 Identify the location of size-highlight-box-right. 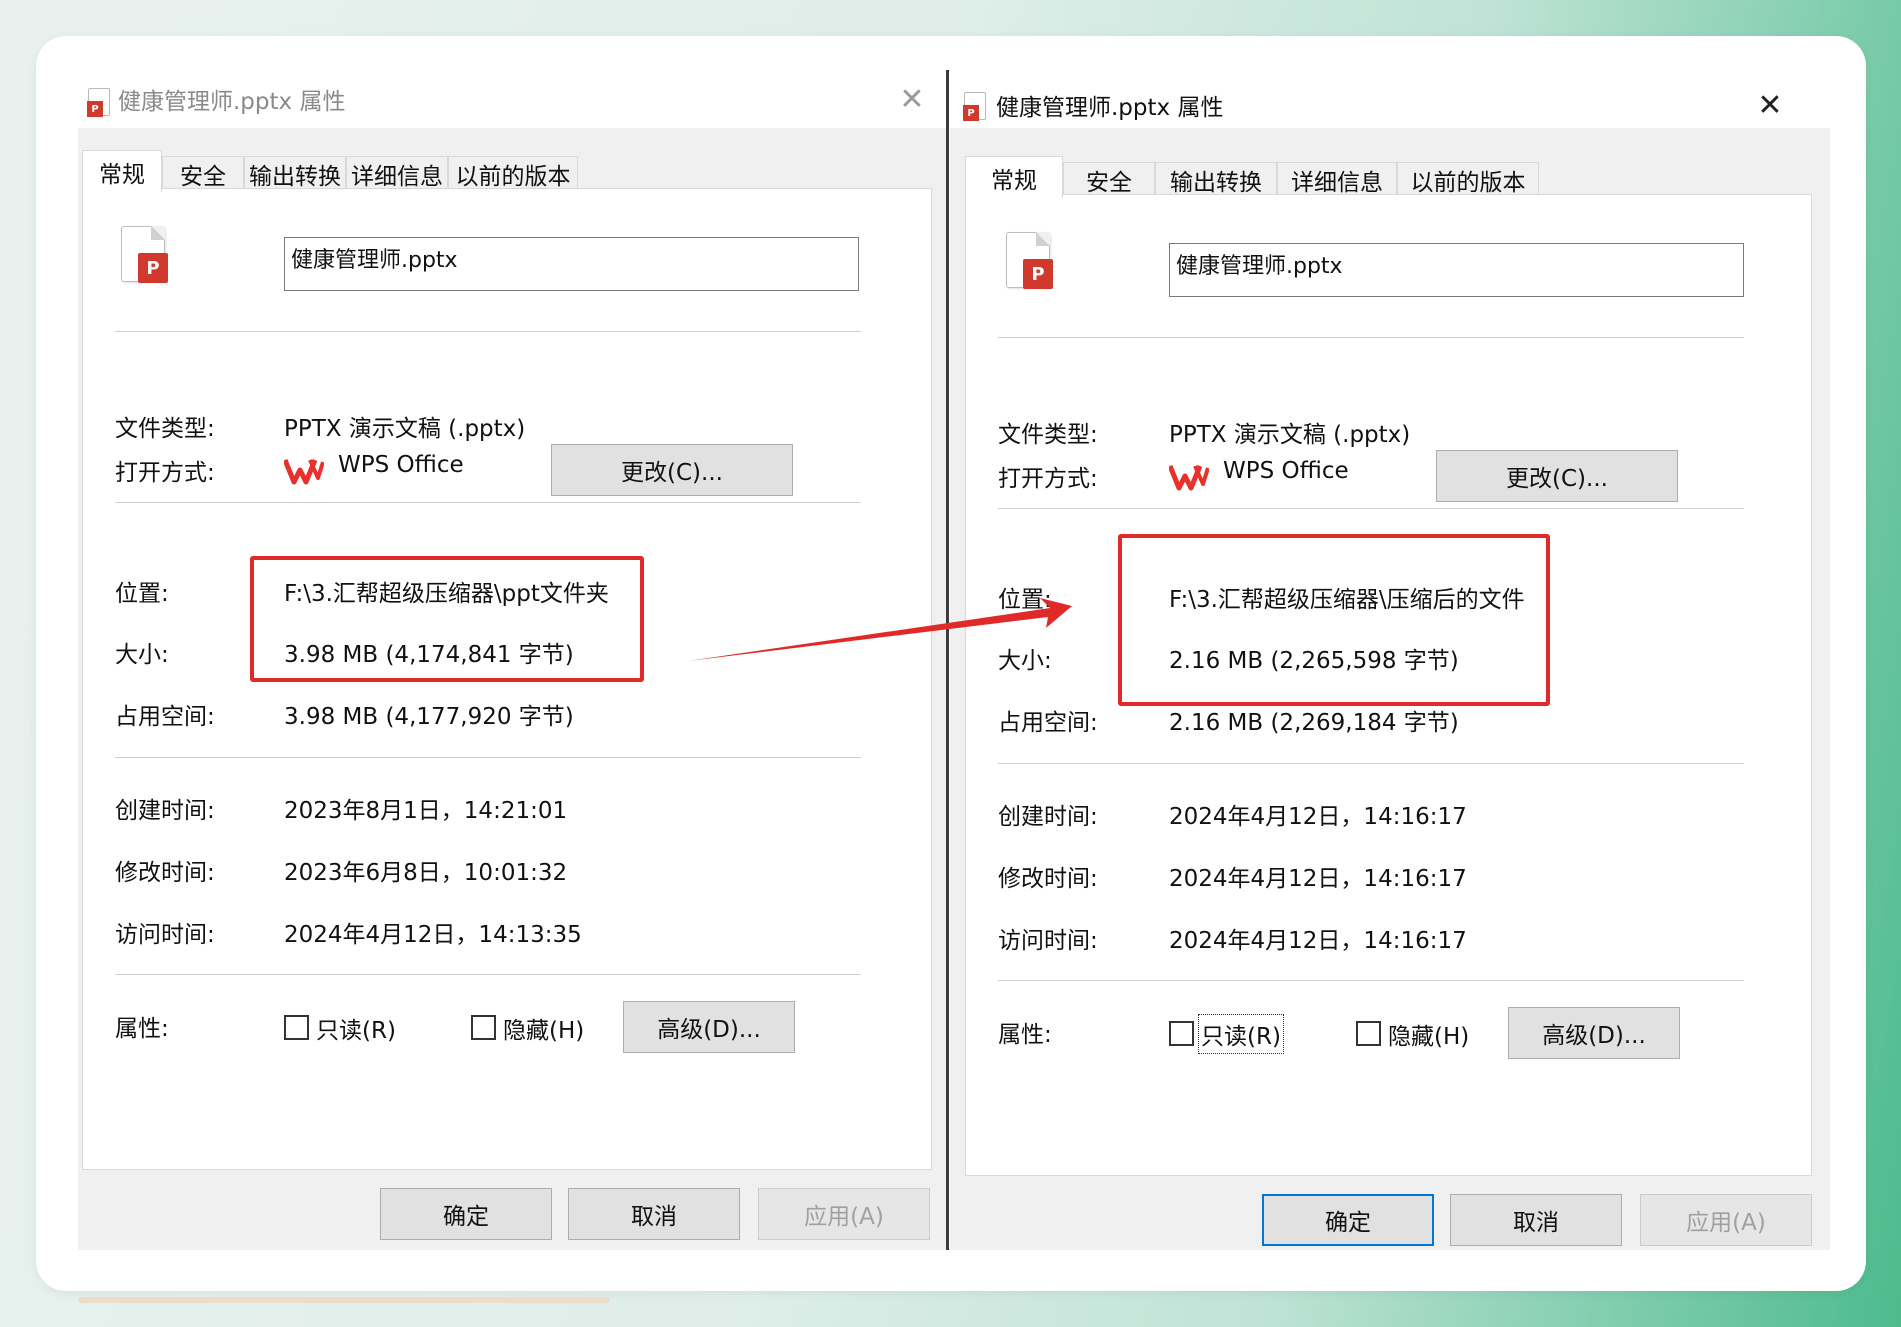
(1334, 620).